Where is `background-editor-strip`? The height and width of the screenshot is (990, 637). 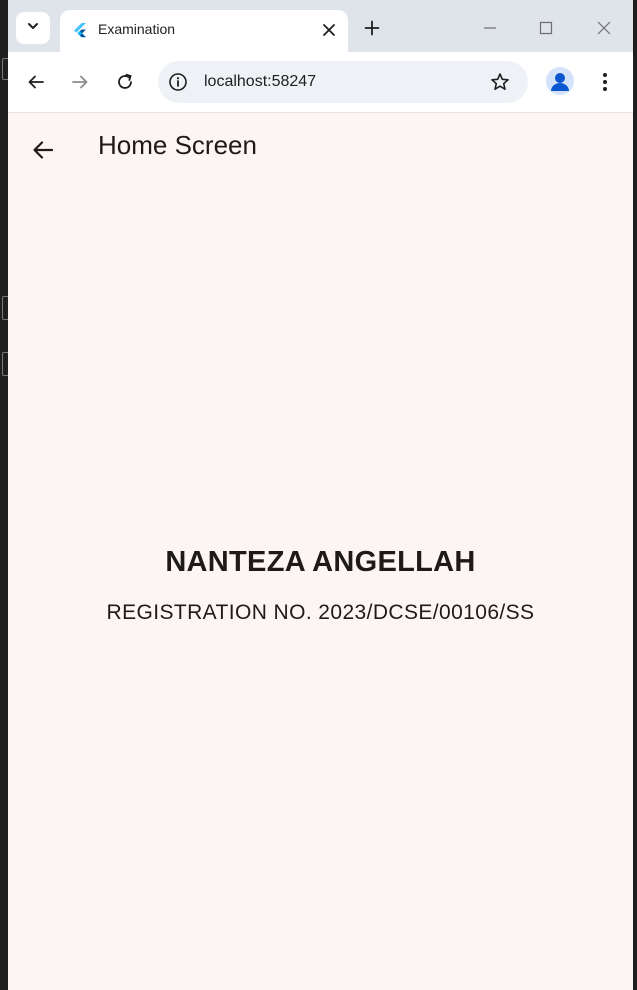 background-editor-strip is located at coordinates (4, 495).